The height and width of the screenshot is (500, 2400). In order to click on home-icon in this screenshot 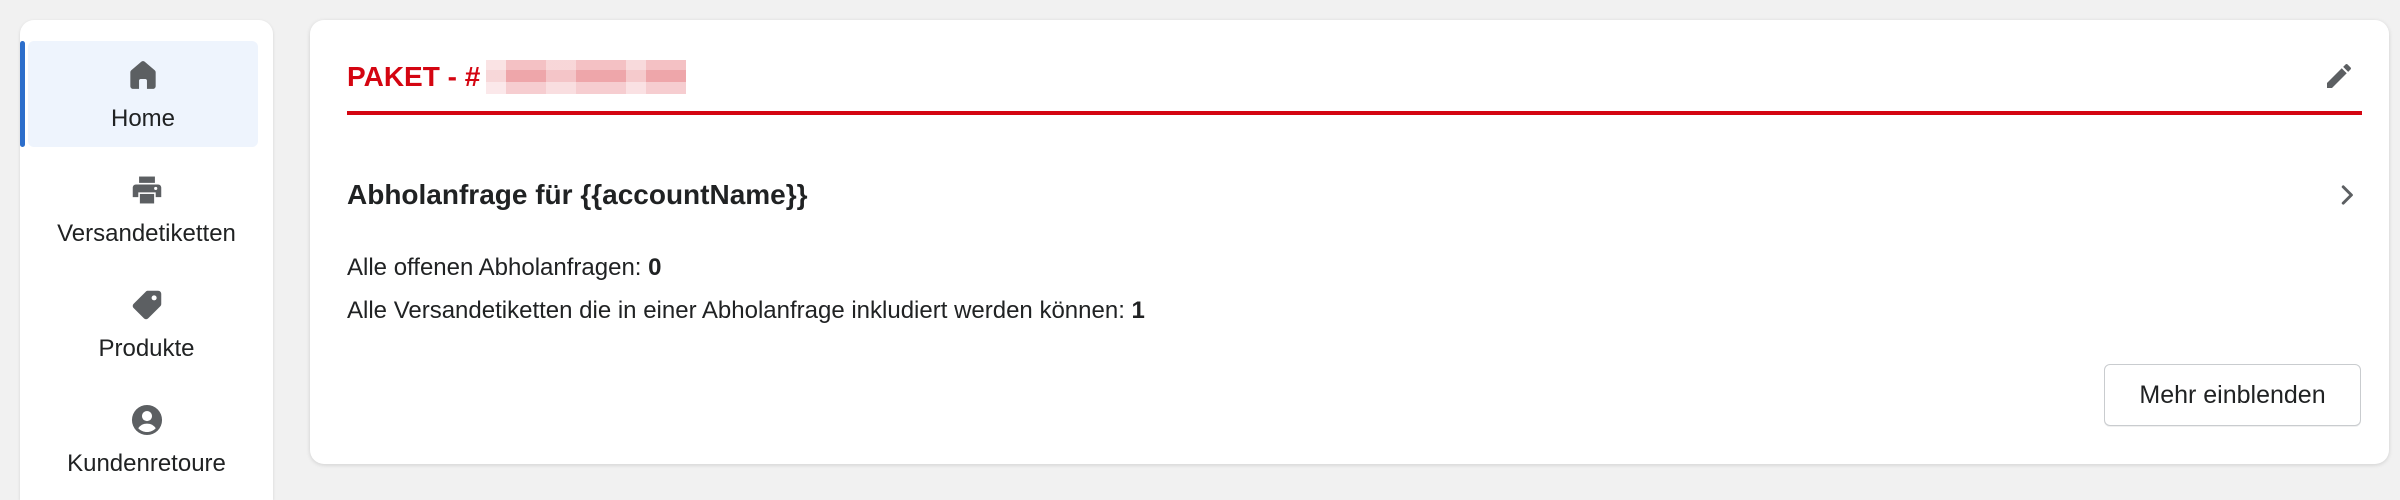, I will do `click(143, 75)`.